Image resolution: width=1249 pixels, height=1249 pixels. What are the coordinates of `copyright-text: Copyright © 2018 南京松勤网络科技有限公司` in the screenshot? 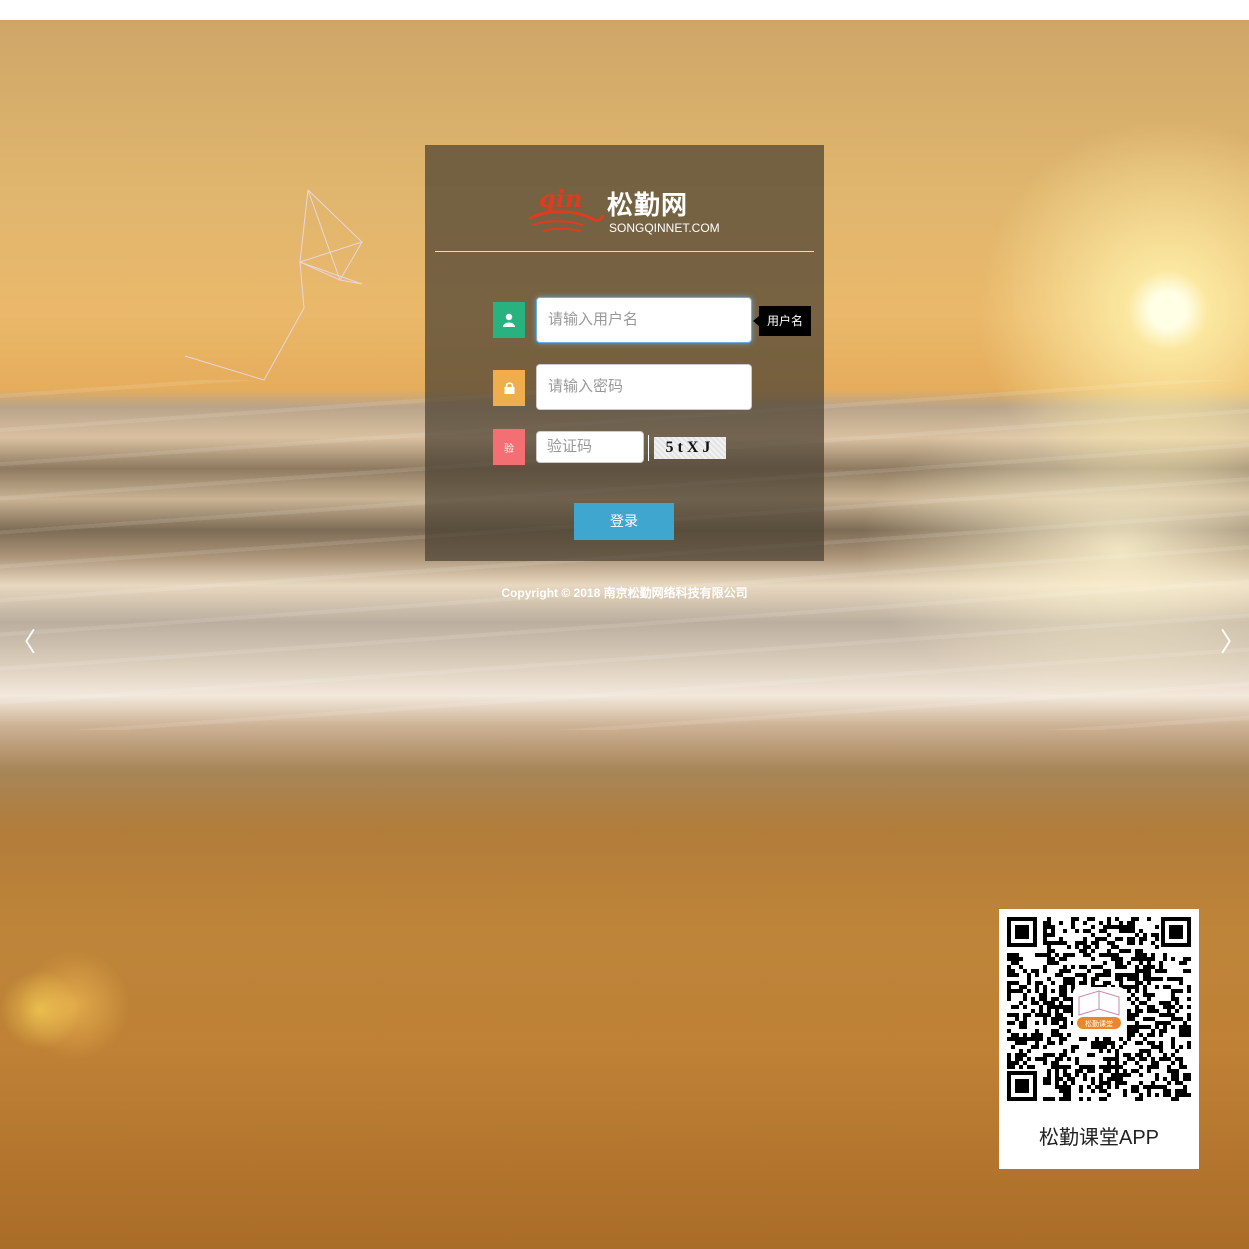 It's located at (624, 593).